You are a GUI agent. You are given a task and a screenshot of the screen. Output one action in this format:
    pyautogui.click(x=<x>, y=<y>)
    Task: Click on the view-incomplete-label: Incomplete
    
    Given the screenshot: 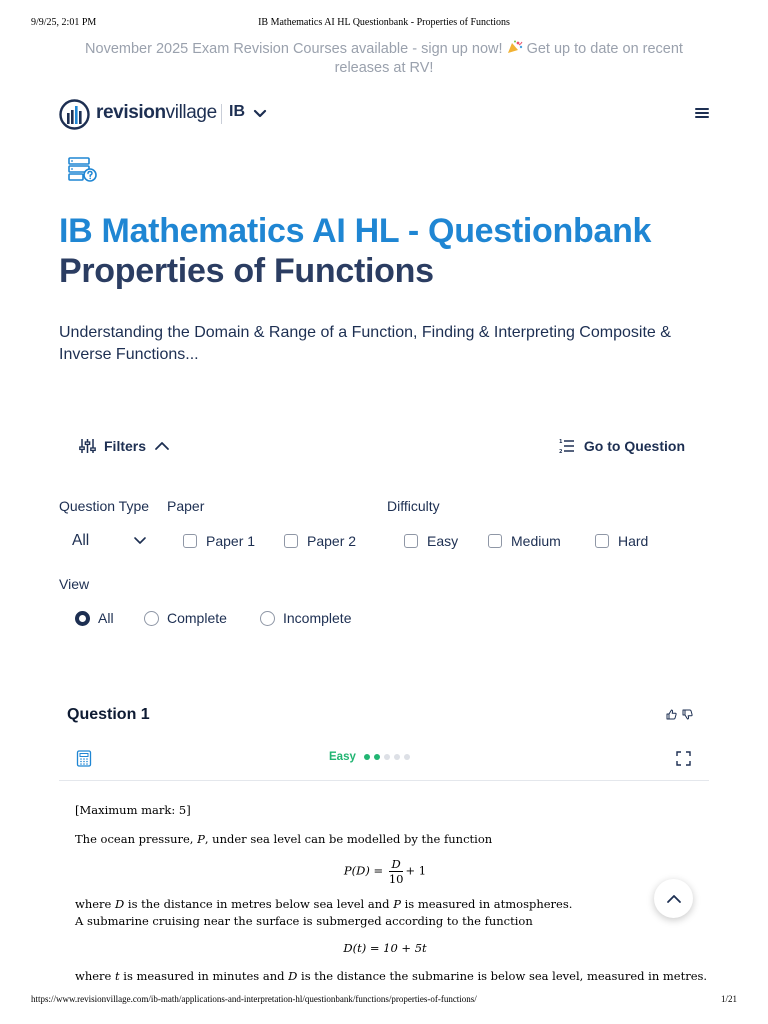 What is the action you would take?
    pyautogui.click(x=317, y=618)
    